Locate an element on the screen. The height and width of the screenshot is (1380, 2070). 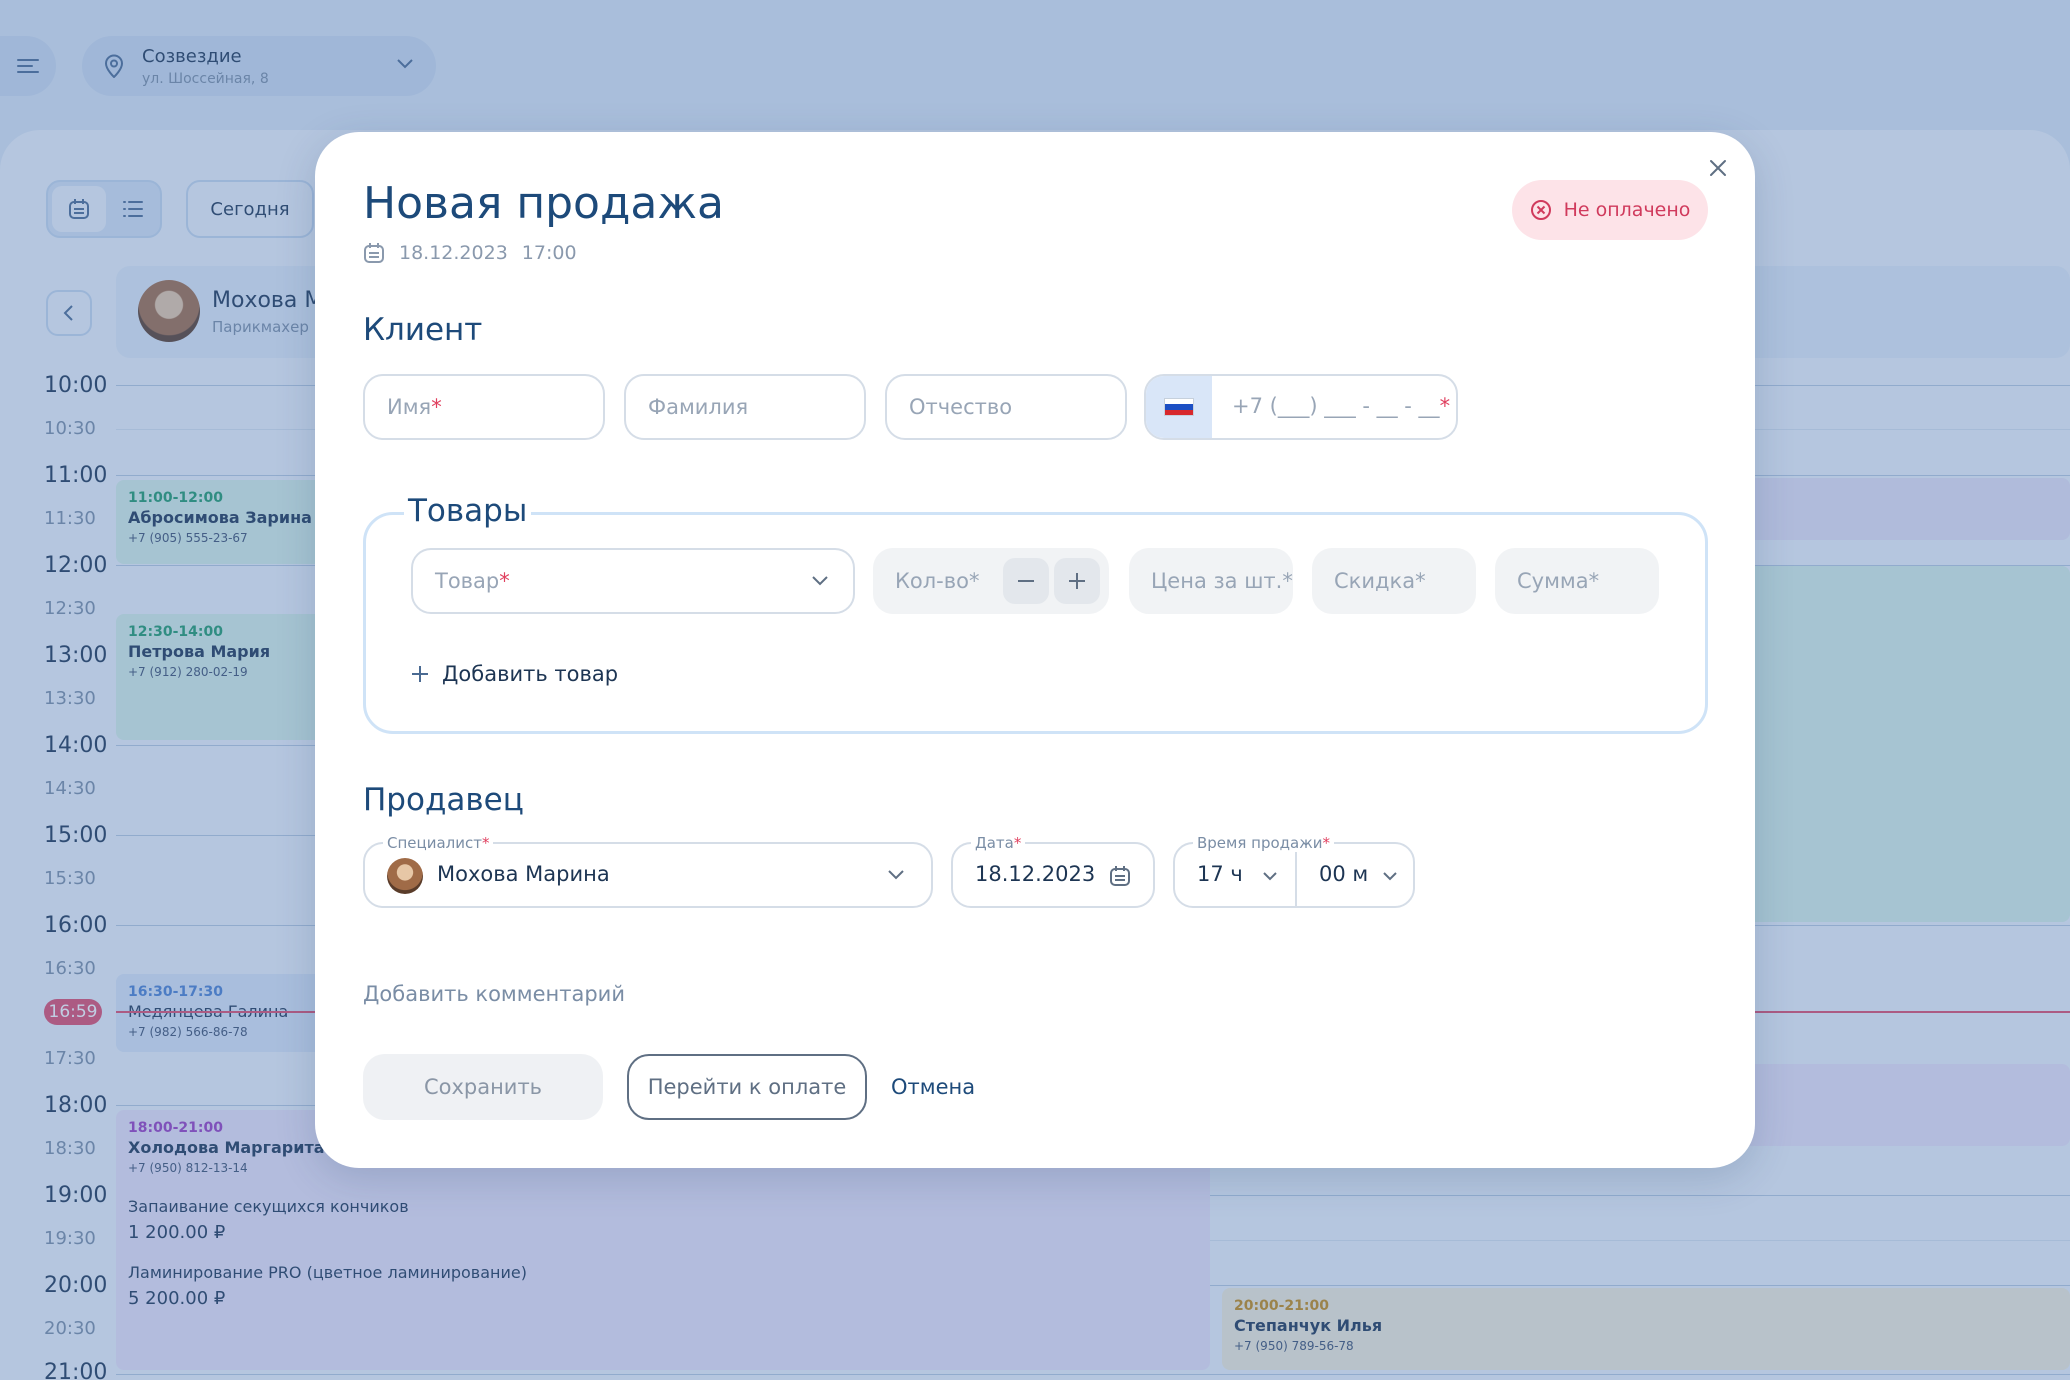
middle-name-field: Отчество is located at coordinates (1006, 407).